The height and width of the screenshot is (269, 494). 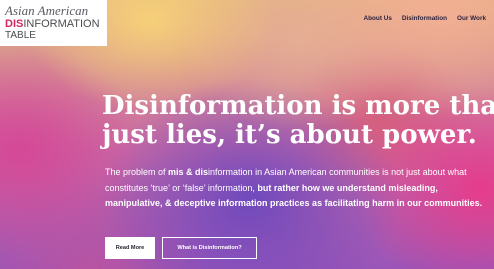 I want to click on logo-subtitle: DISINFORMATION, so click(x=52, y=24).